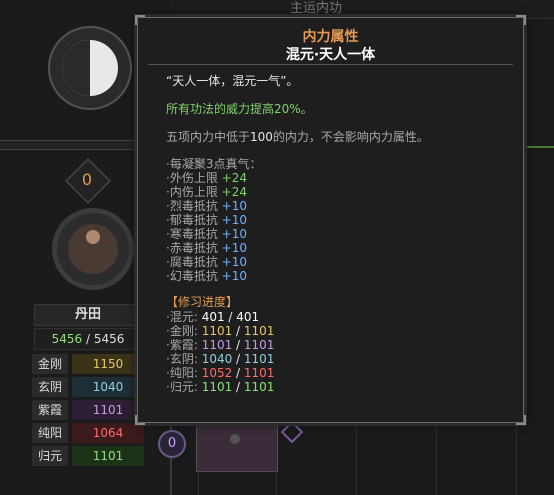  I want to click on tooltip-title: 内力属性, so click(330, 37).